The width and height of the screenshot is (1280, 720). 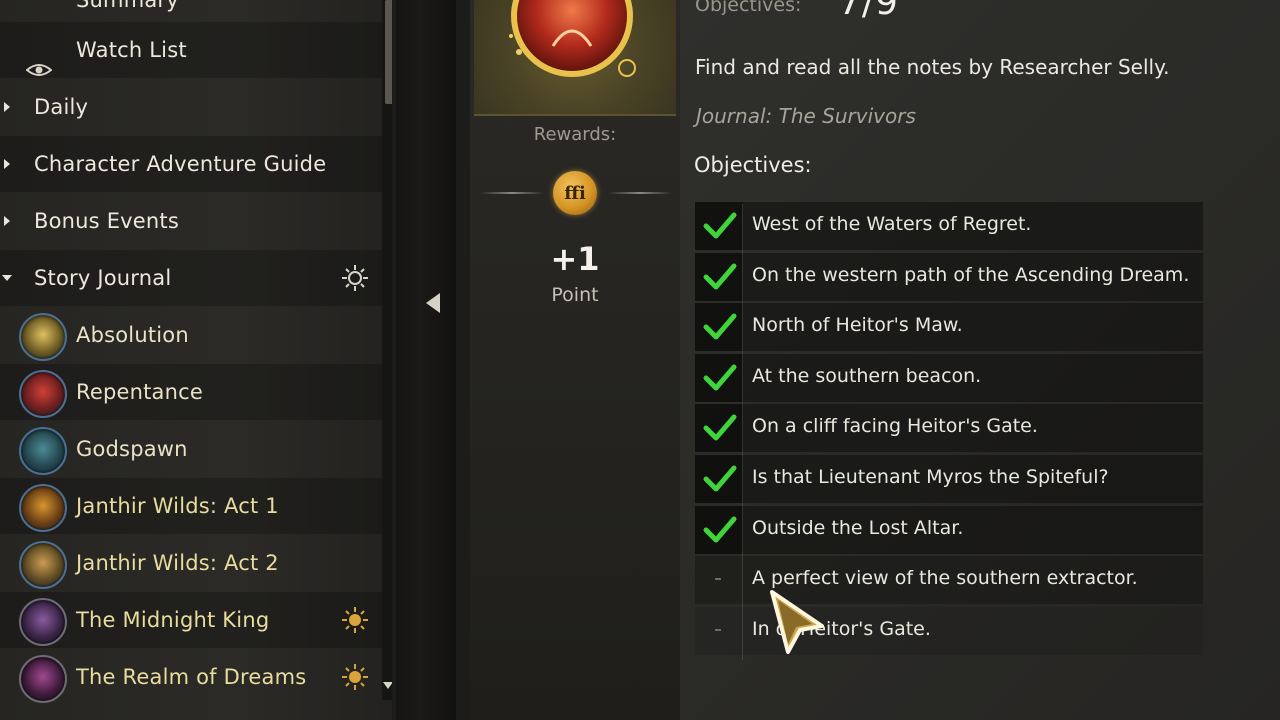 I want to click on sidebar-item-label: Watch List, so click(x=131, y=50).